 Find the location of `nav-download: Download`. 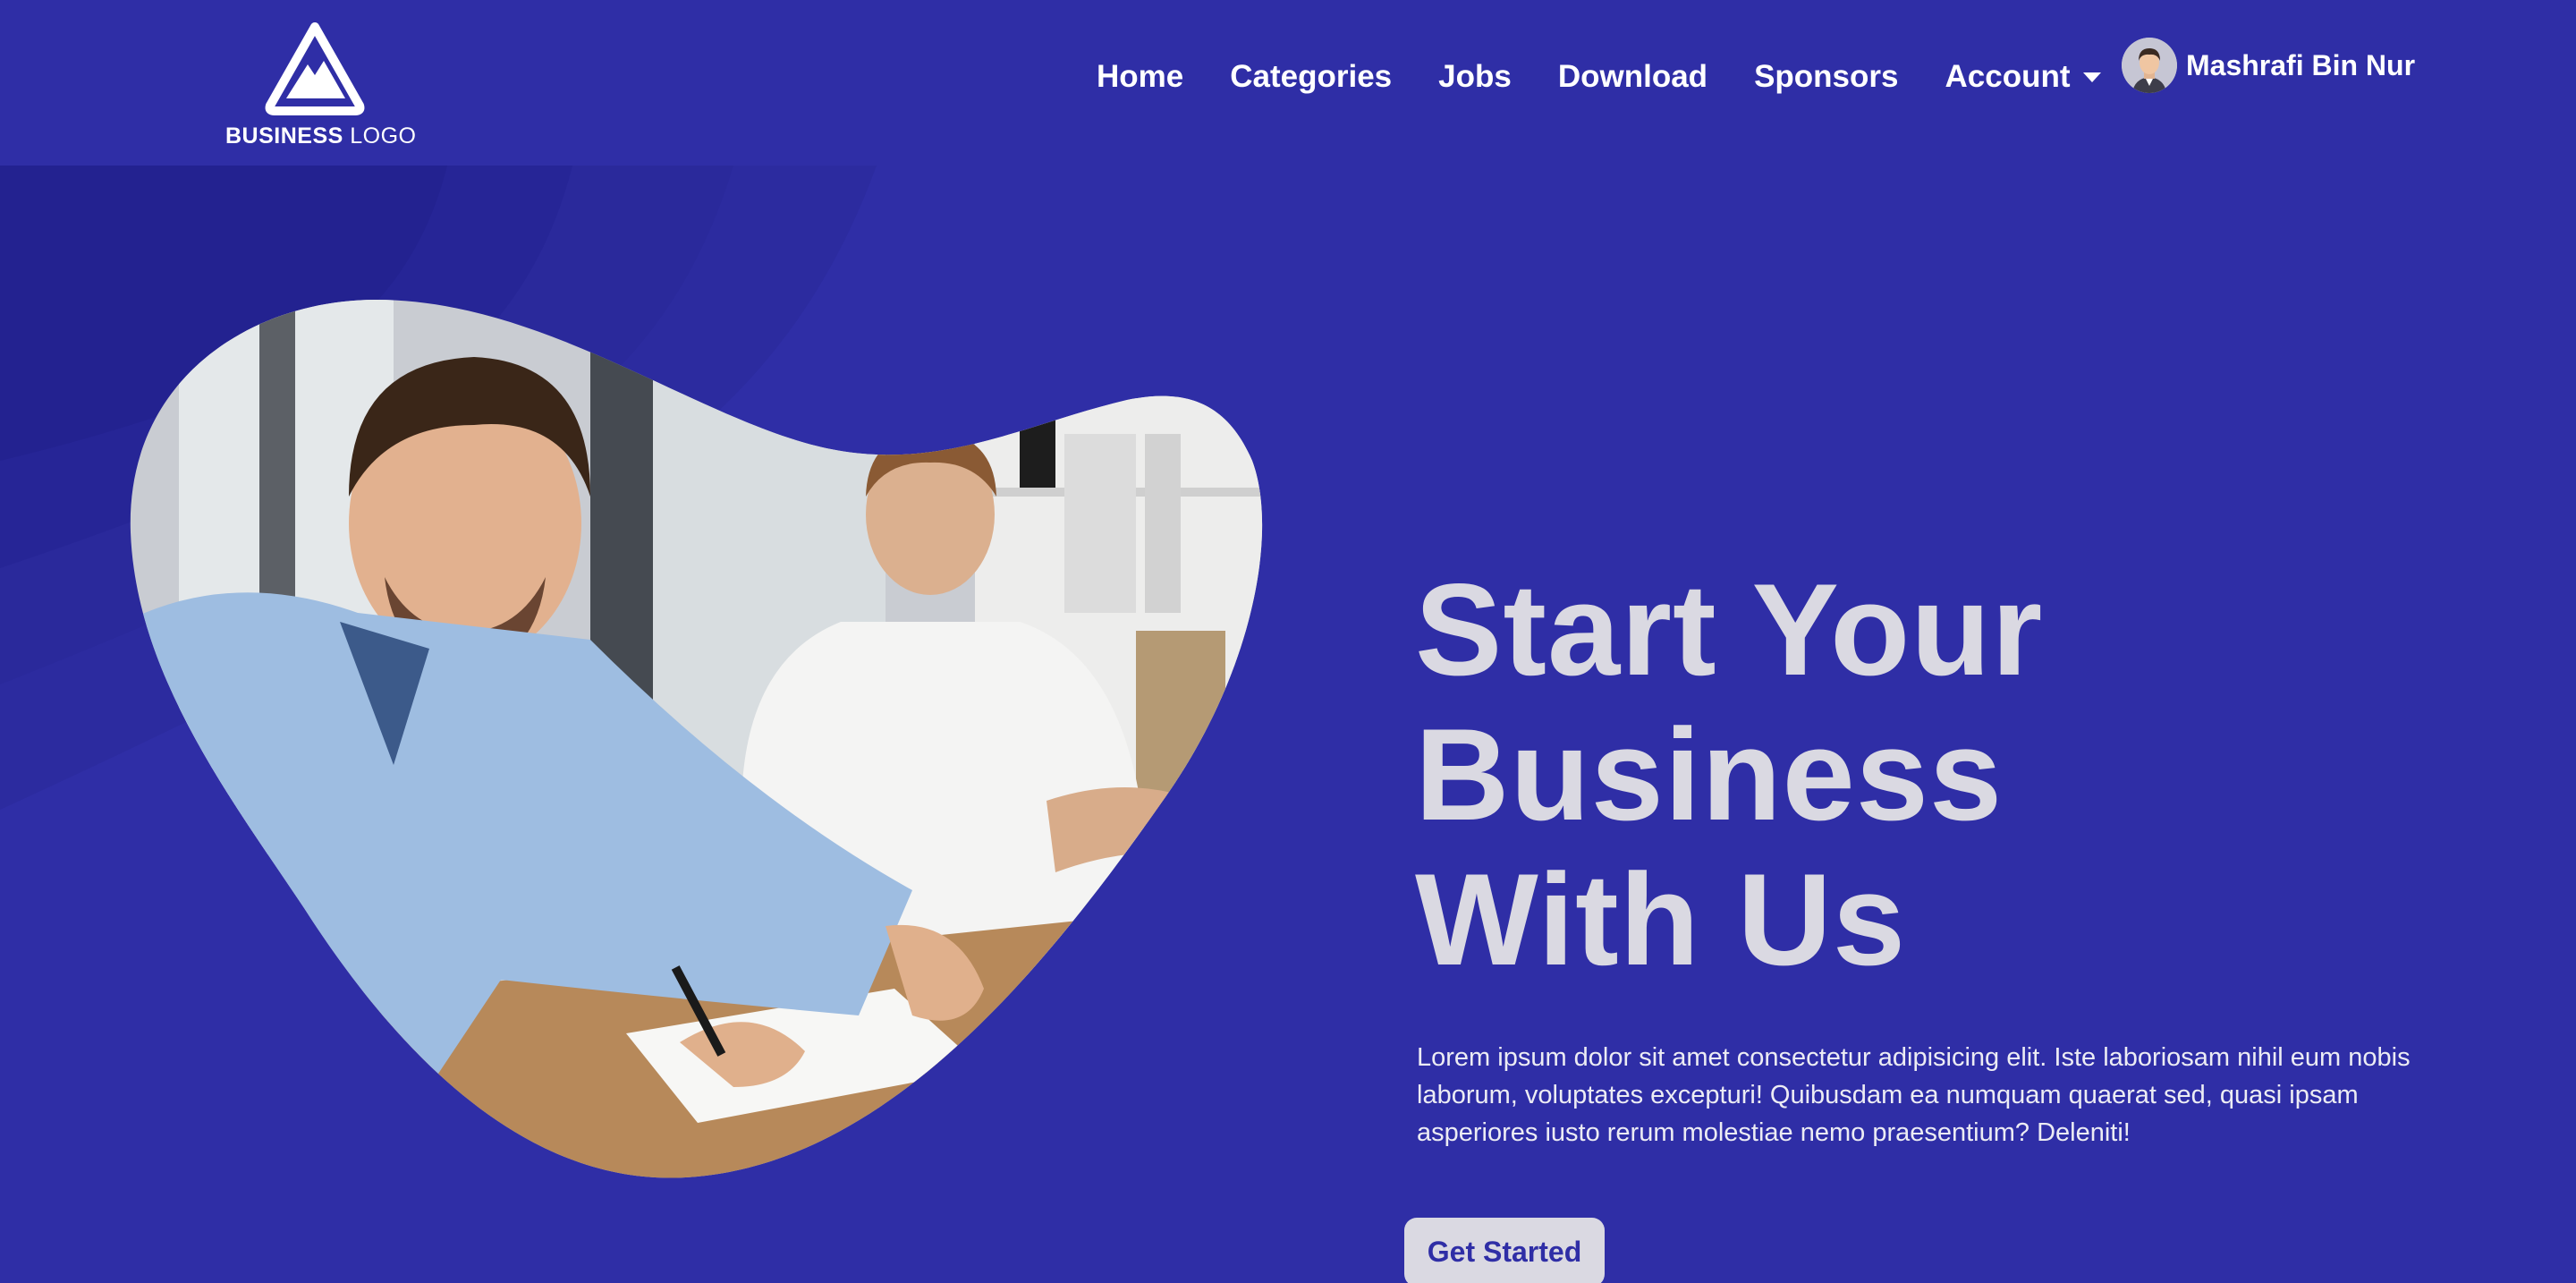

nav-download: Download is located at coordinates (1632, 77).